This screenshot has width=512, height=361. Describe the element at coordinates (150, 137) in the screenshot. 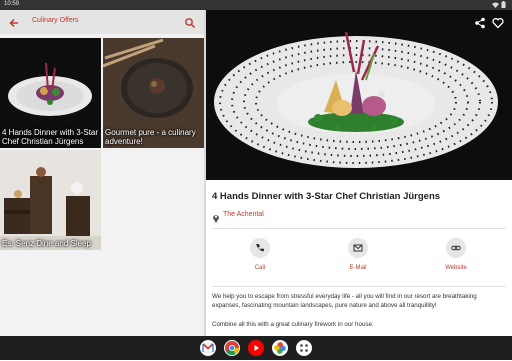

I see `list-item-label: Gourmet pure - a culinary adventure!` at that location.